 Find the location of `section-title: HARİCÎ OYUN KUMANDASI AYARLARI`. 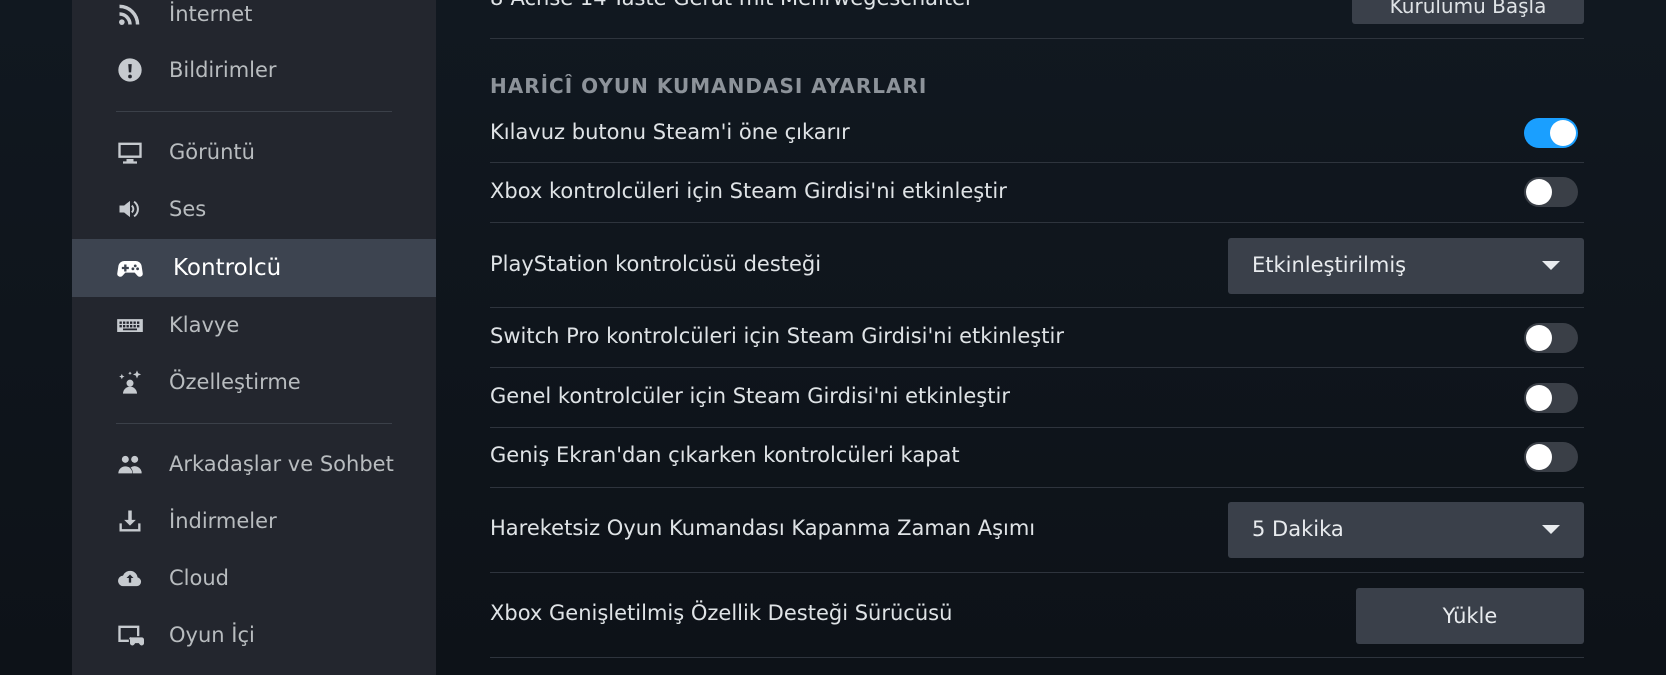

section-title: HARİCÎ OYUN KUMANDASI AYARLARI is located at coordinates (709, 86).